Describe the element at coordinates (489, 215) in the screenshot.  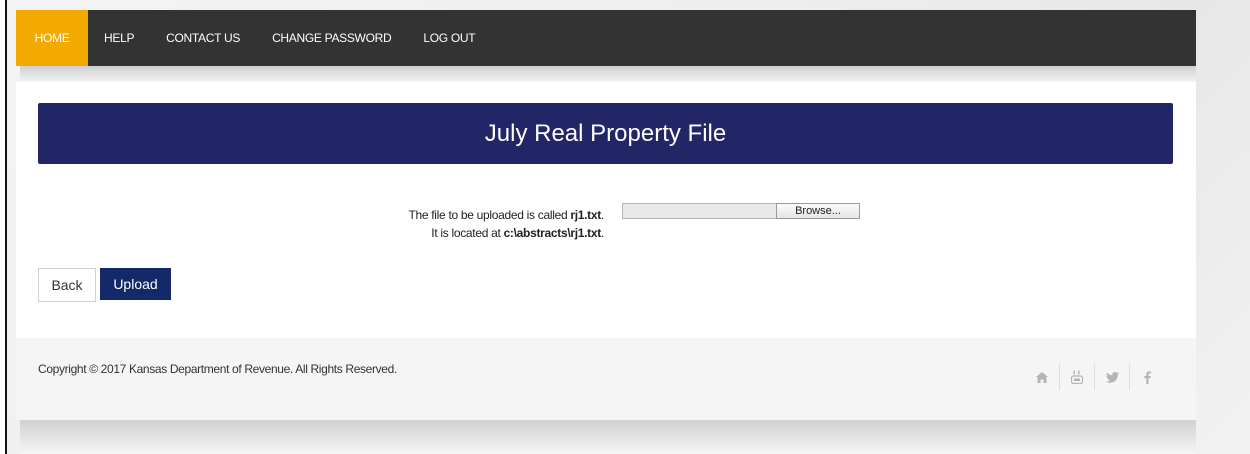
I see `file-name-prefix: The file to be uploaded is called` at that location.